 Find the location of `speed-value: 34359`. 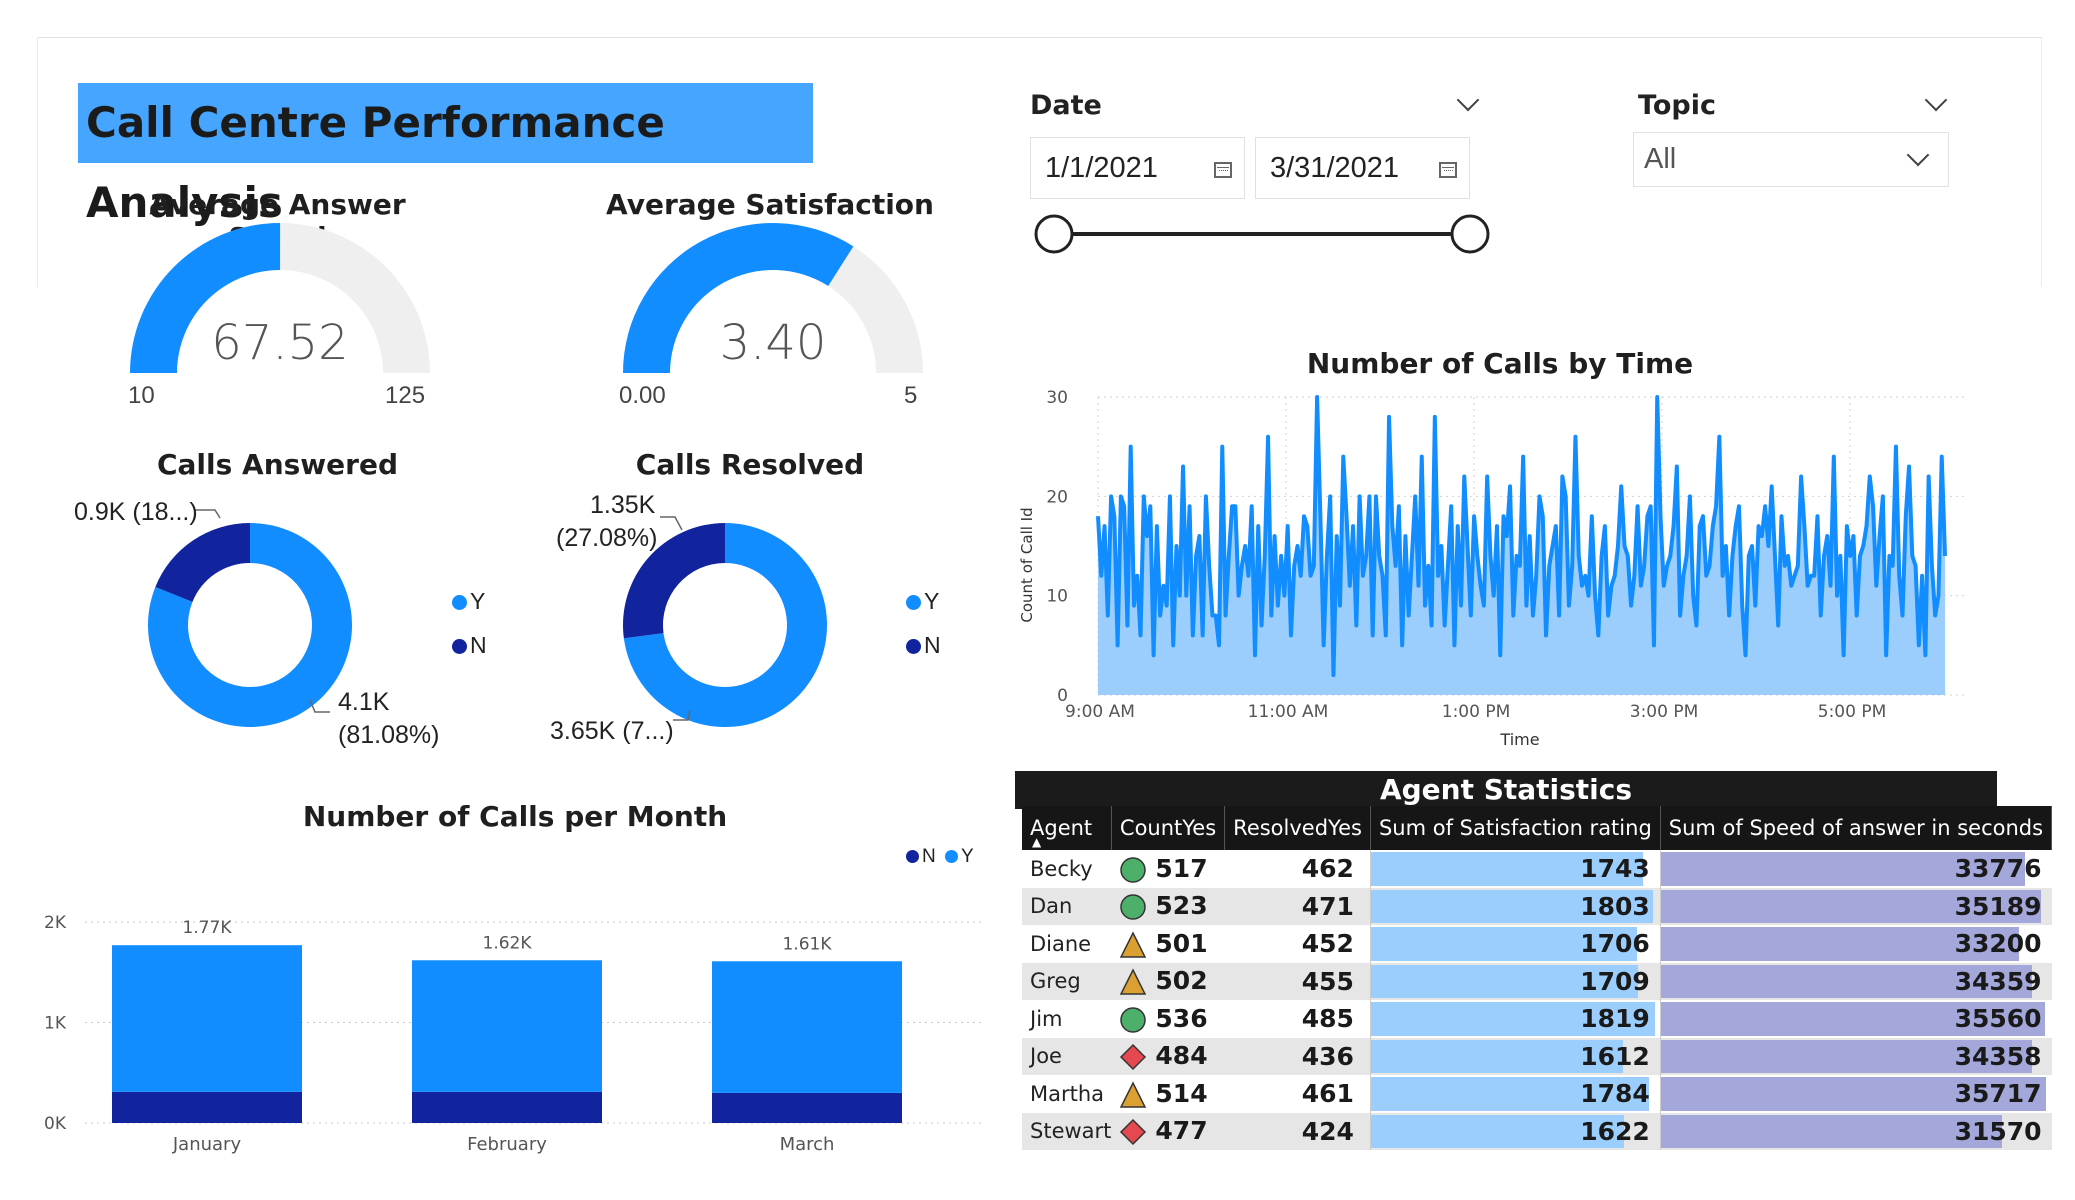

speed-value: 34359 is located at coordinates (1998, 981).